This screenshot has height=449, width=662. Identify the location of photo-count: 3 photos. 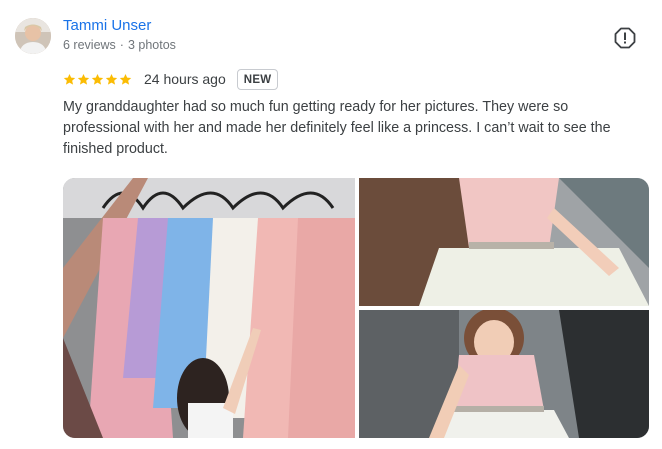
(151, 45).